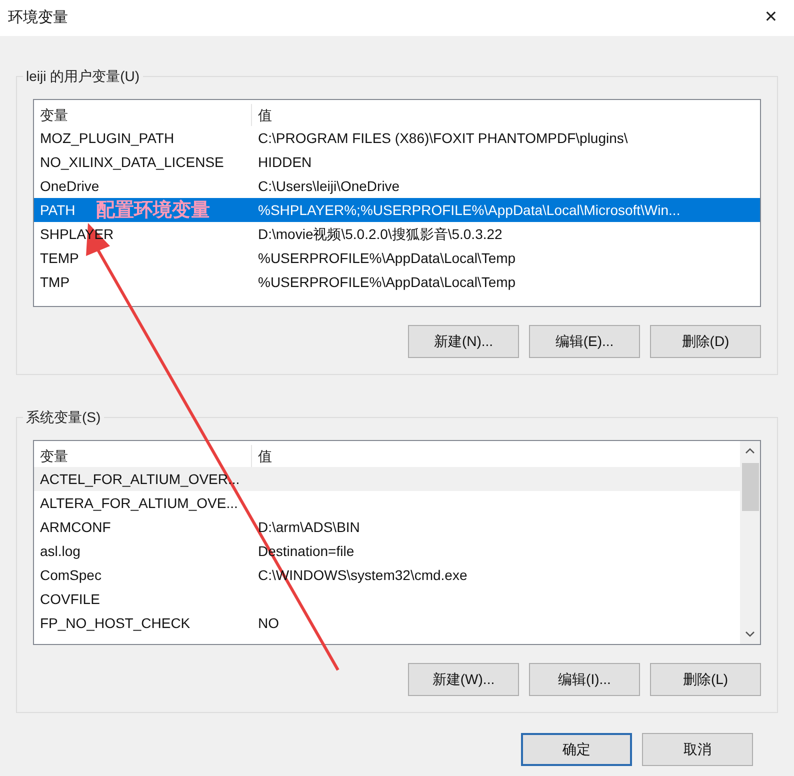 This screenshot has height=776, width=794. What do you see at coordinates (387, 623) in the screenshot?
I see `table-row: FP_NO_HOST_CHECK NO` at bounding box center [387, 623].